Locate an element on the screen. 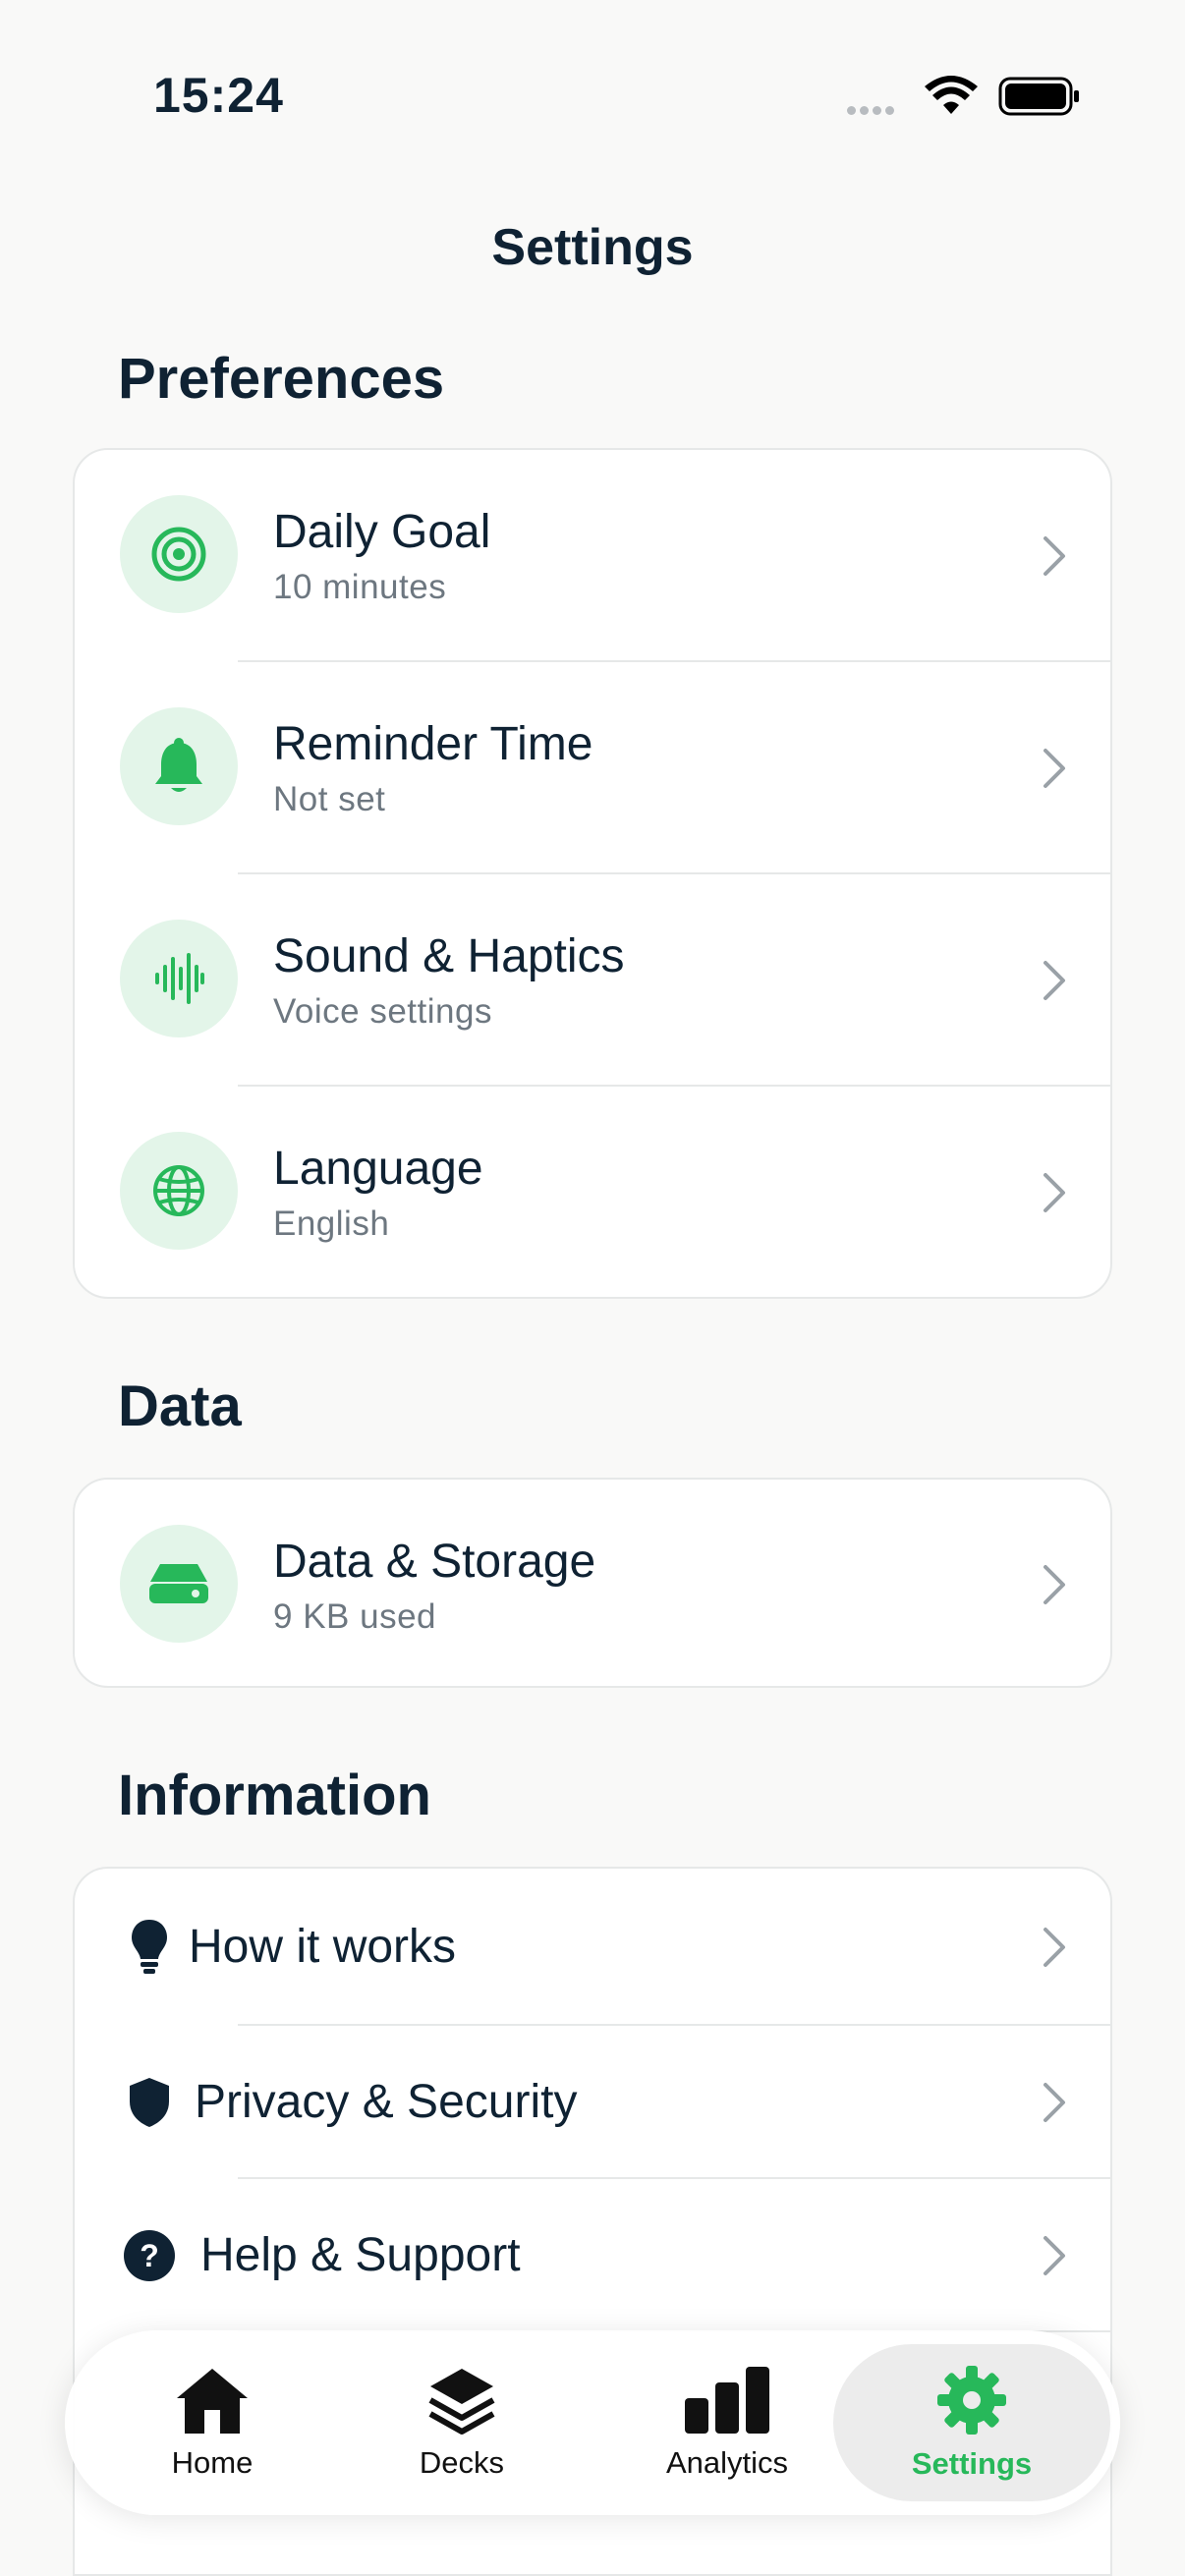  waveform-icon is located at coordinates (179, 978).